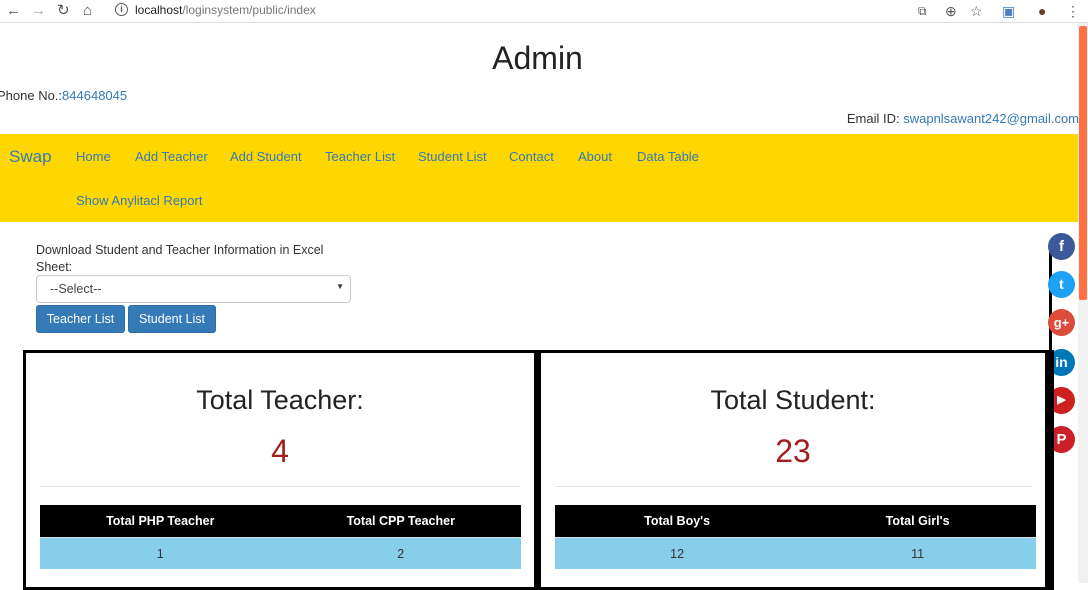 The height and width of the screenshot is (590, 1088). Describe the element at coordinates (172, 319) in the screenshot. I see `student-list-button: Student List` at that location.